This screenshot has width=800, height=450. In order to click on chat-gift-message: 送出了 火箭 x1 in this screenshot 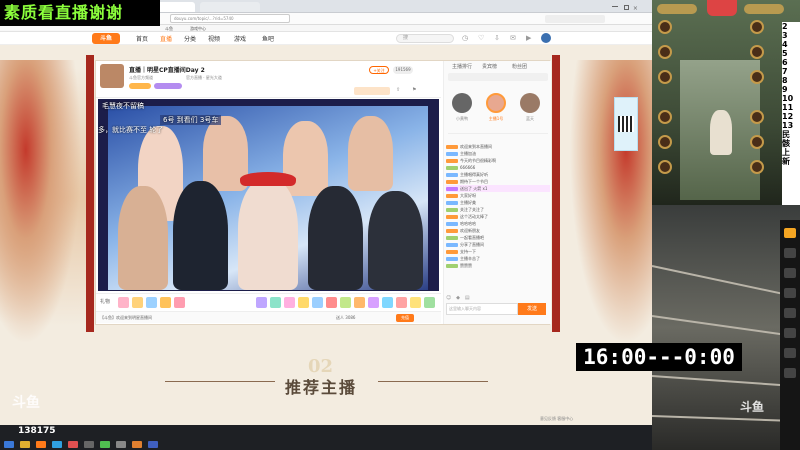, I will do `click(498, 188)`.